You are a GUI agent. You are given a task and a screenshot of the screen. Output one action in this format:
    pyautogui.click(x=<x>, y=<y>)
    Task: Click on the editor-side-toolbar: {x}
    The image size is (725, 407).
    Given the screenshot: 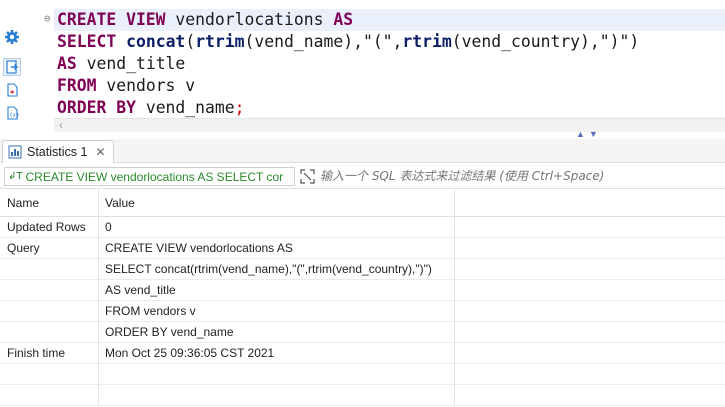 What is the action you would take?
    pyautogui.click(x=12, y=68)
    